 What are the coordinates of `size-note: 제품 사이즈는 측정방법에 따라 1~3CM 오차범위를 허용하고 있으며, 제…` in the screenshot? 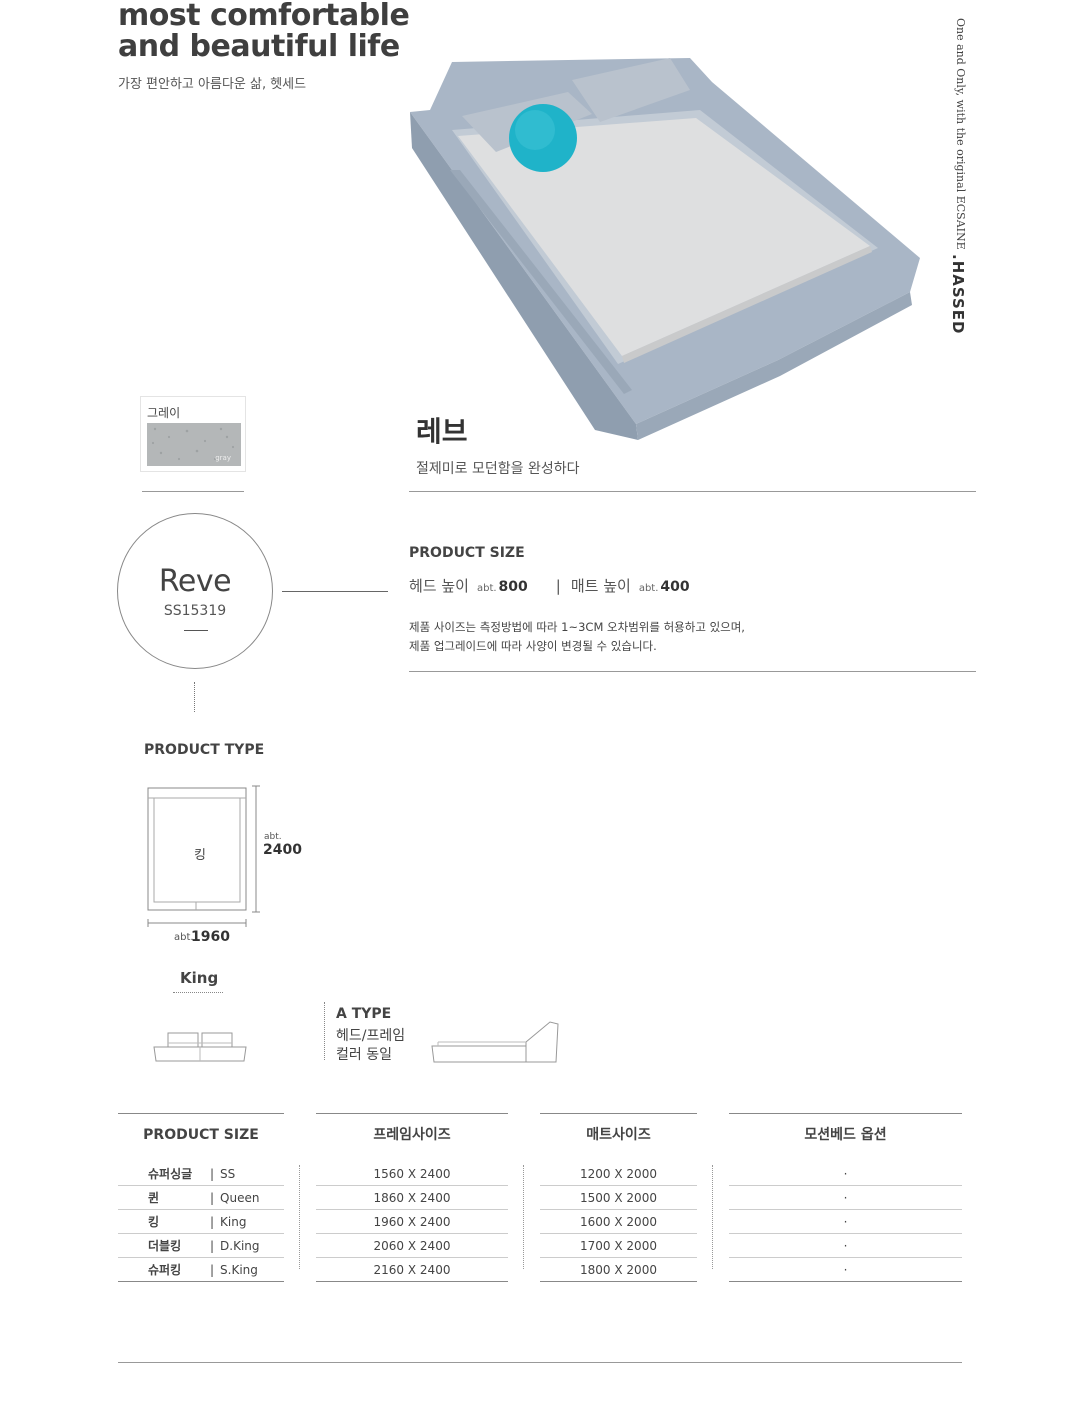 It's located at (577, 637).